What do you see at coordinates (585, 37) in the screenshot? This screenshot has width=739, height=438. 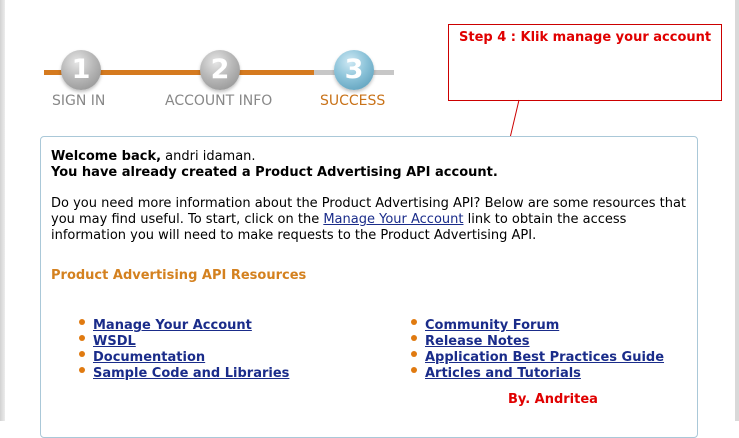 I see `annotation-callout-text: Step 4 : Klik manage your account` at bounding box center [585, 37].